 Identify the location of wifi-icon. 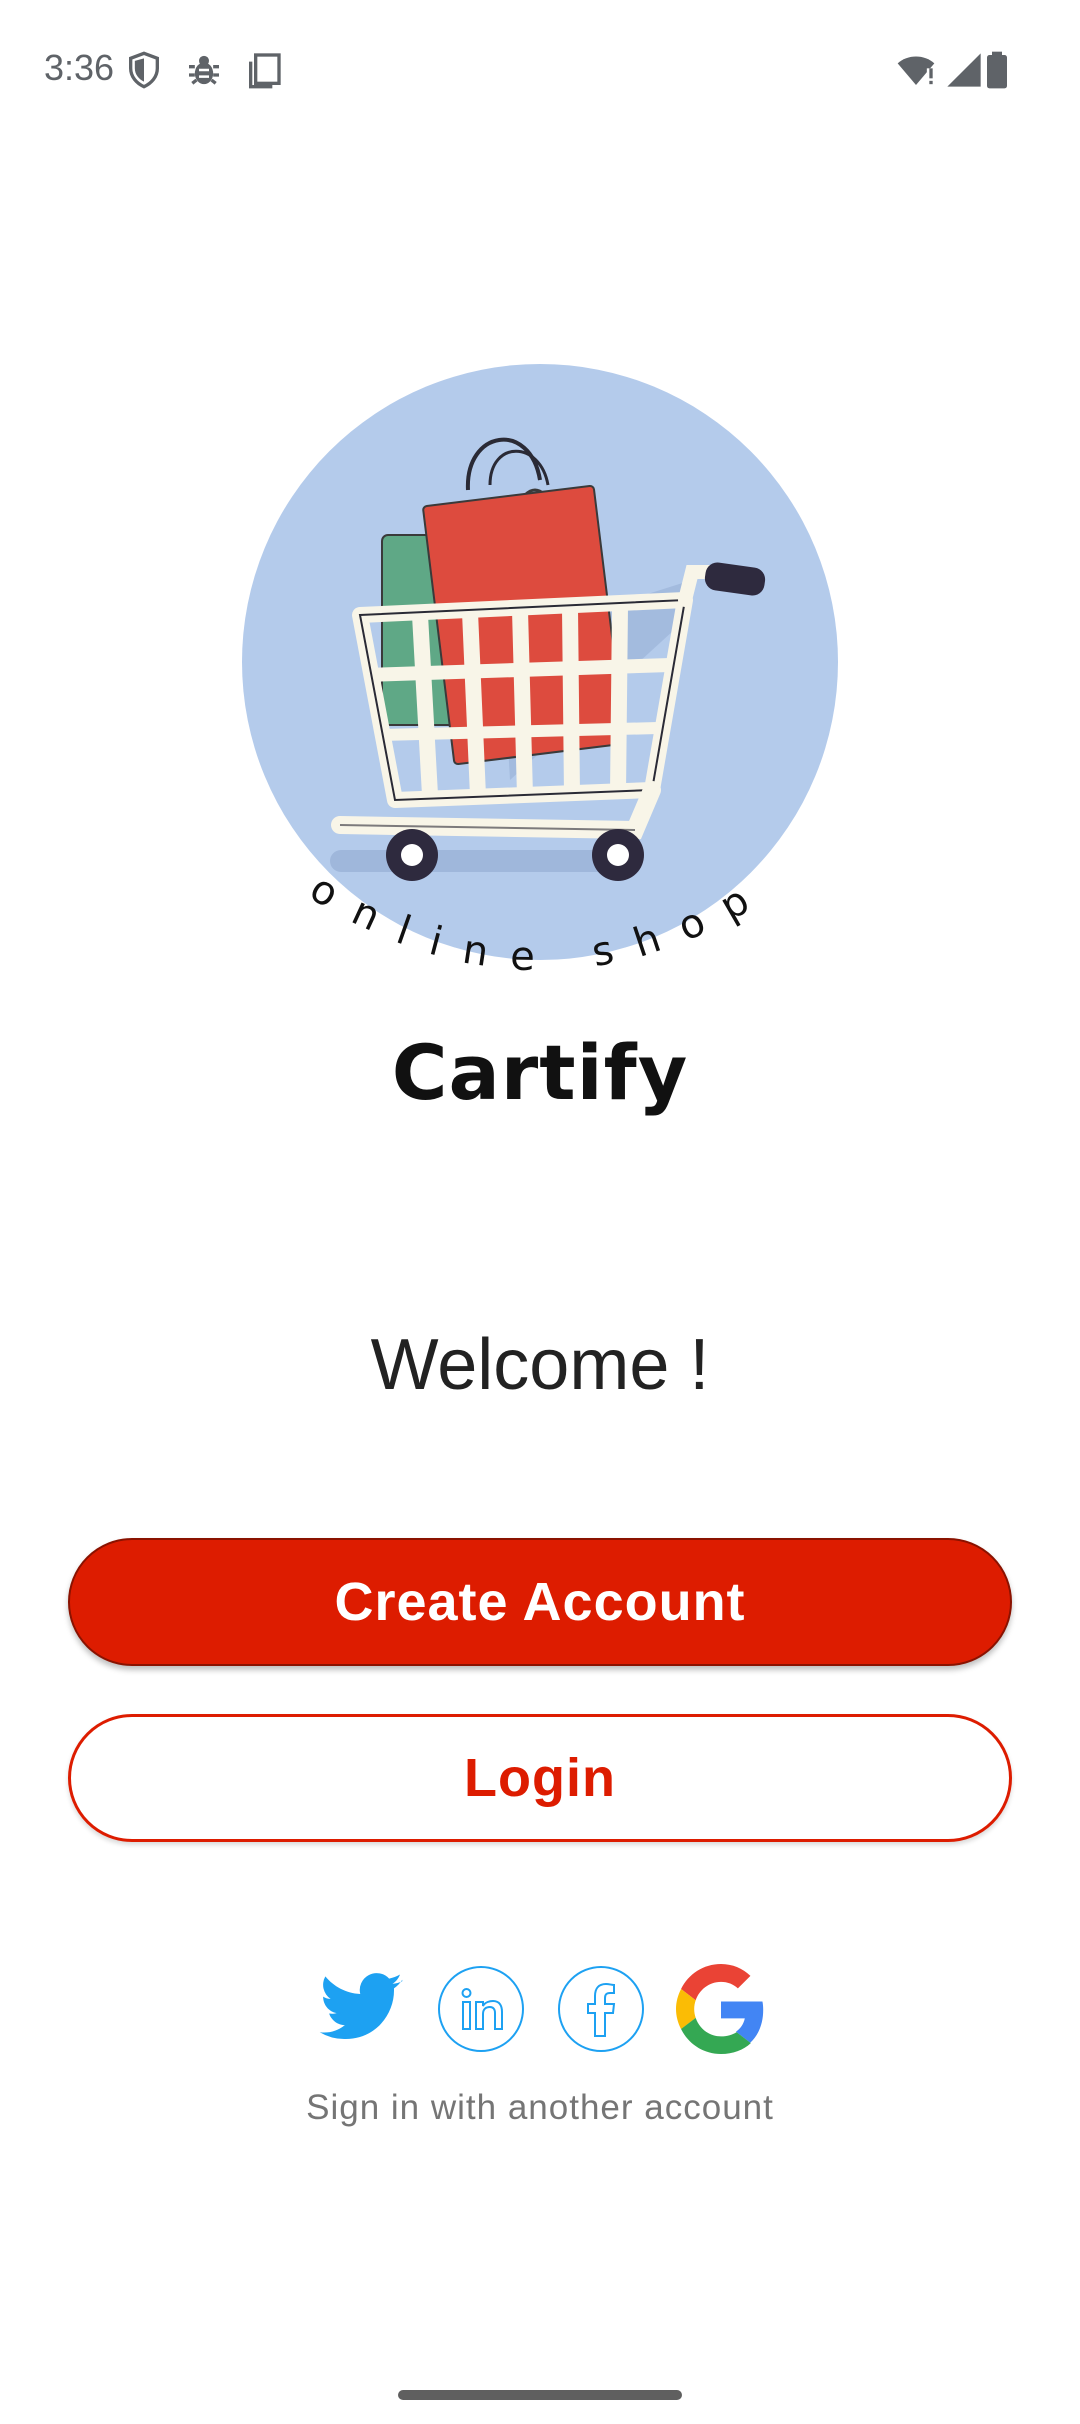
(916, 70).